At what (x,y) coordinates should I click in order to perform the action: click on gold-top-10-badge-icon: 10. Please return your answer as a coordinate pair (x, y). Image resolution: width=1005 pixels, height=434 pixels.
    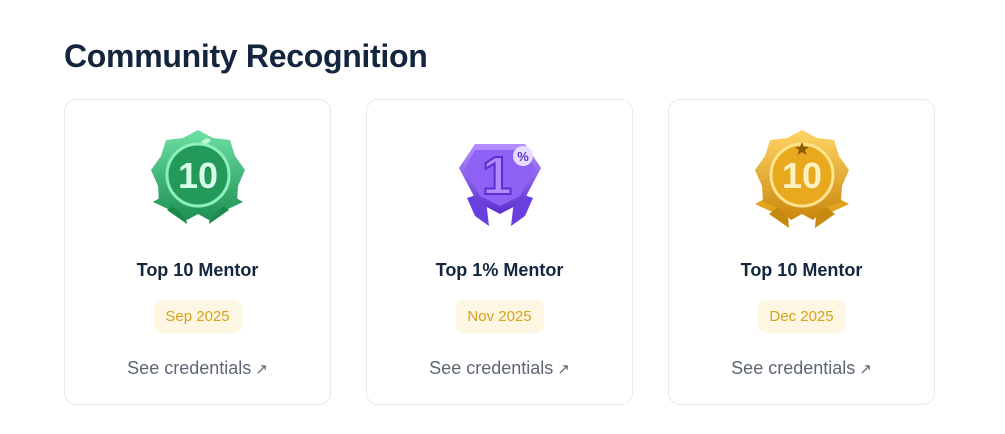
    Looking at the image, I should click on (802, 180).